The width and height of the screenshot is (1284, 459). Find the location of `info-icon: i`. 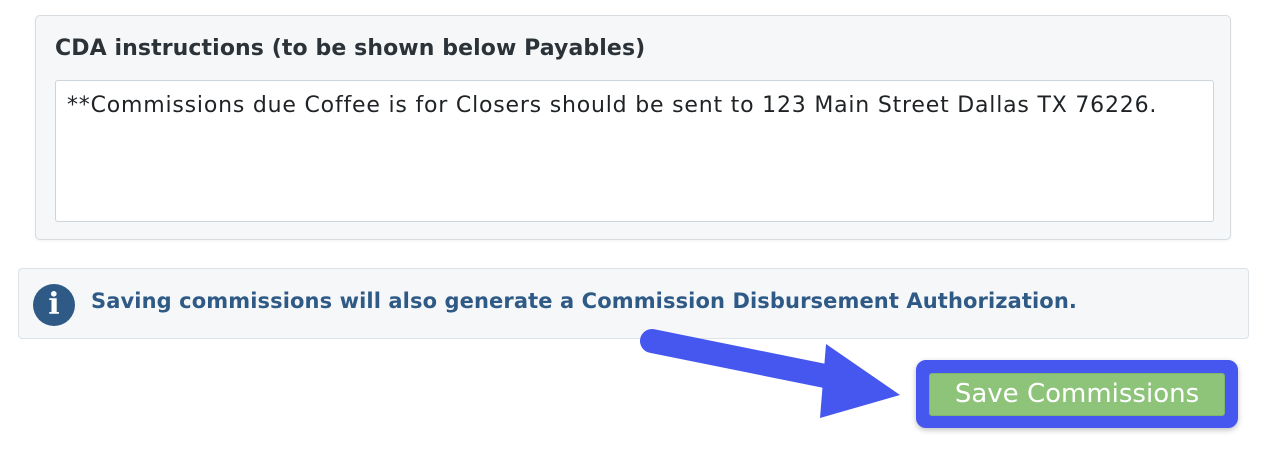

info-icon: i is located at coordinates (54, 305).